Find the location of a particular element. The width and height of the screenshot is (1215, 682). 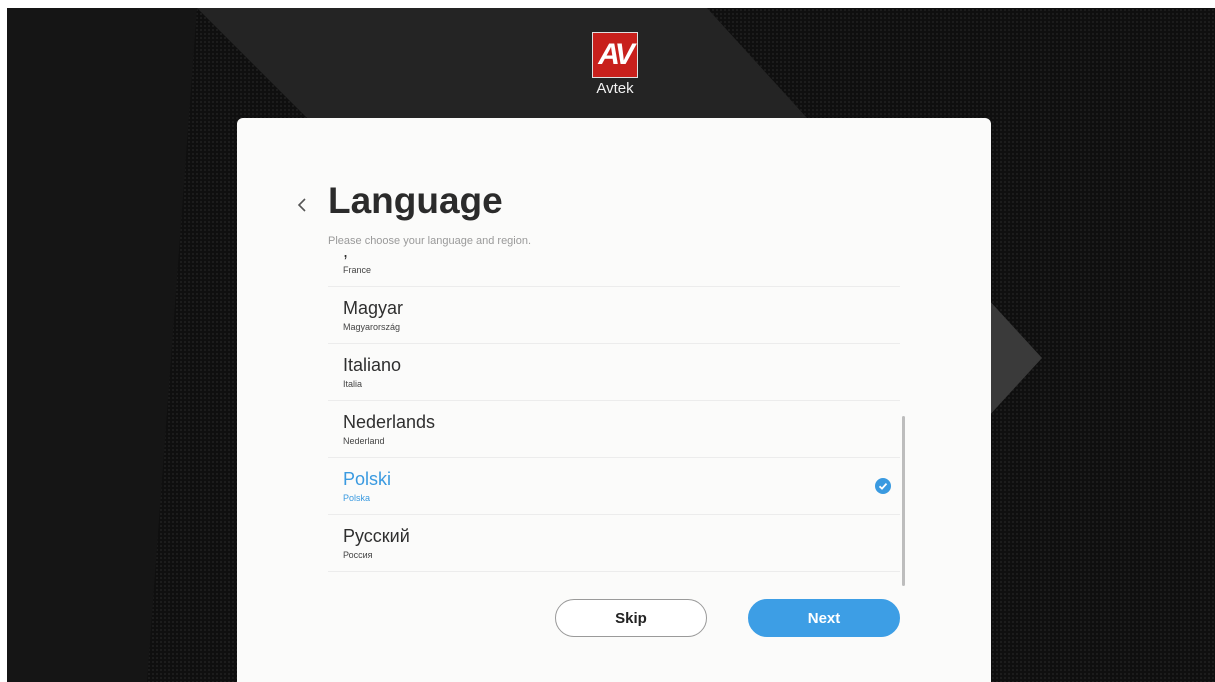

language-item-russian: Русский Россия is located at coordinates (614, 543).